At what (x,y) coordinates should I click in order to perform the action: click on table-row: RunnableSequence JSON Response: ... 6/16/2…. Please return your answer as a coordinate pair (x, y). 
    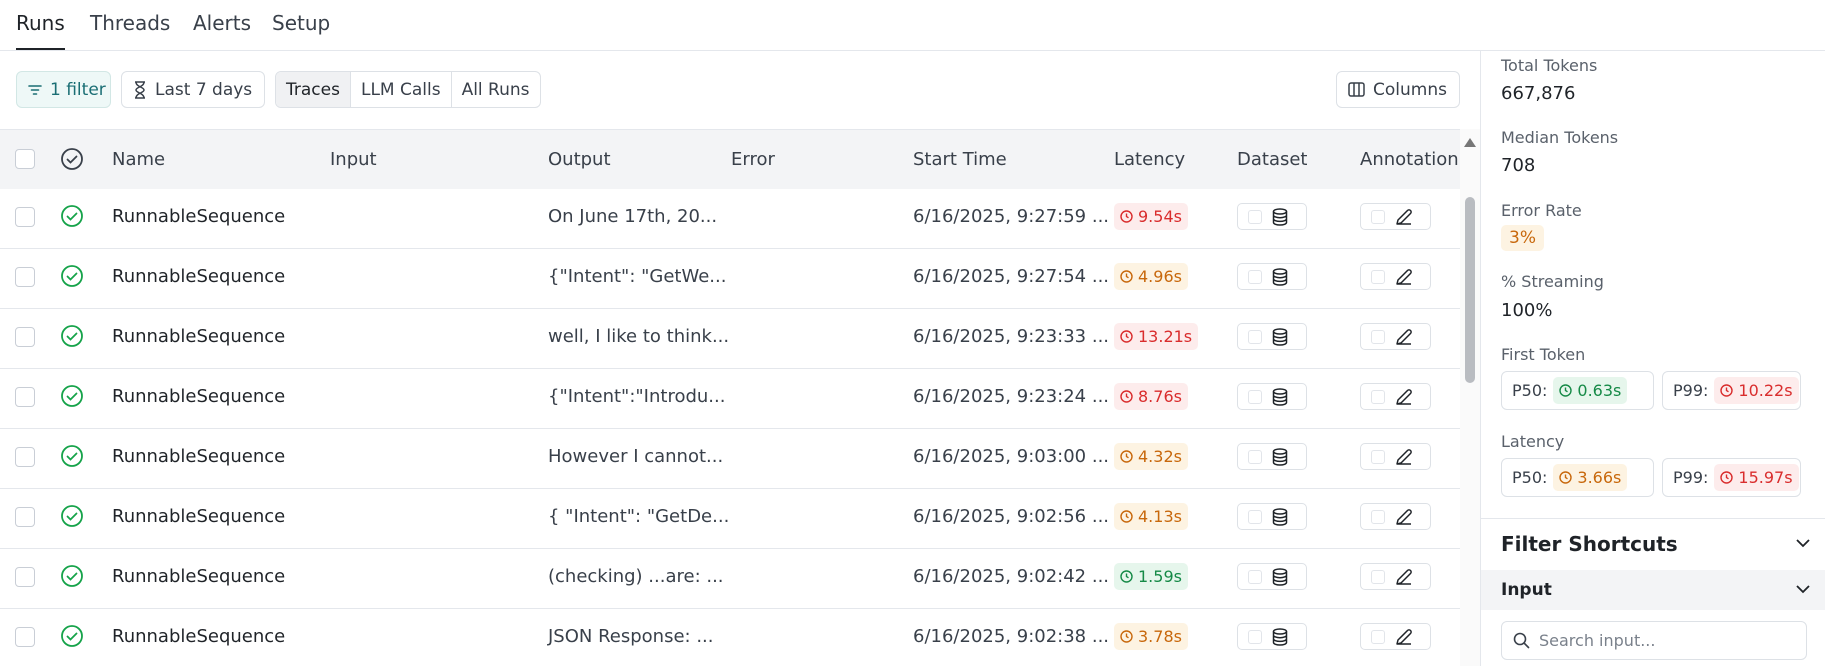
    Looking at the image, I should click on (730, 637).